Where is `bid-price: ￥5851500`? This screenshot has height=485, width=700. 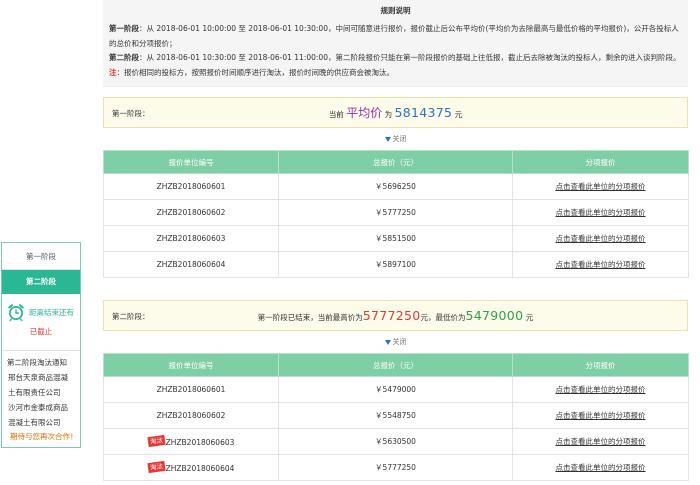
bid-price: ￥5851500 is located at coordinates (395, 238).